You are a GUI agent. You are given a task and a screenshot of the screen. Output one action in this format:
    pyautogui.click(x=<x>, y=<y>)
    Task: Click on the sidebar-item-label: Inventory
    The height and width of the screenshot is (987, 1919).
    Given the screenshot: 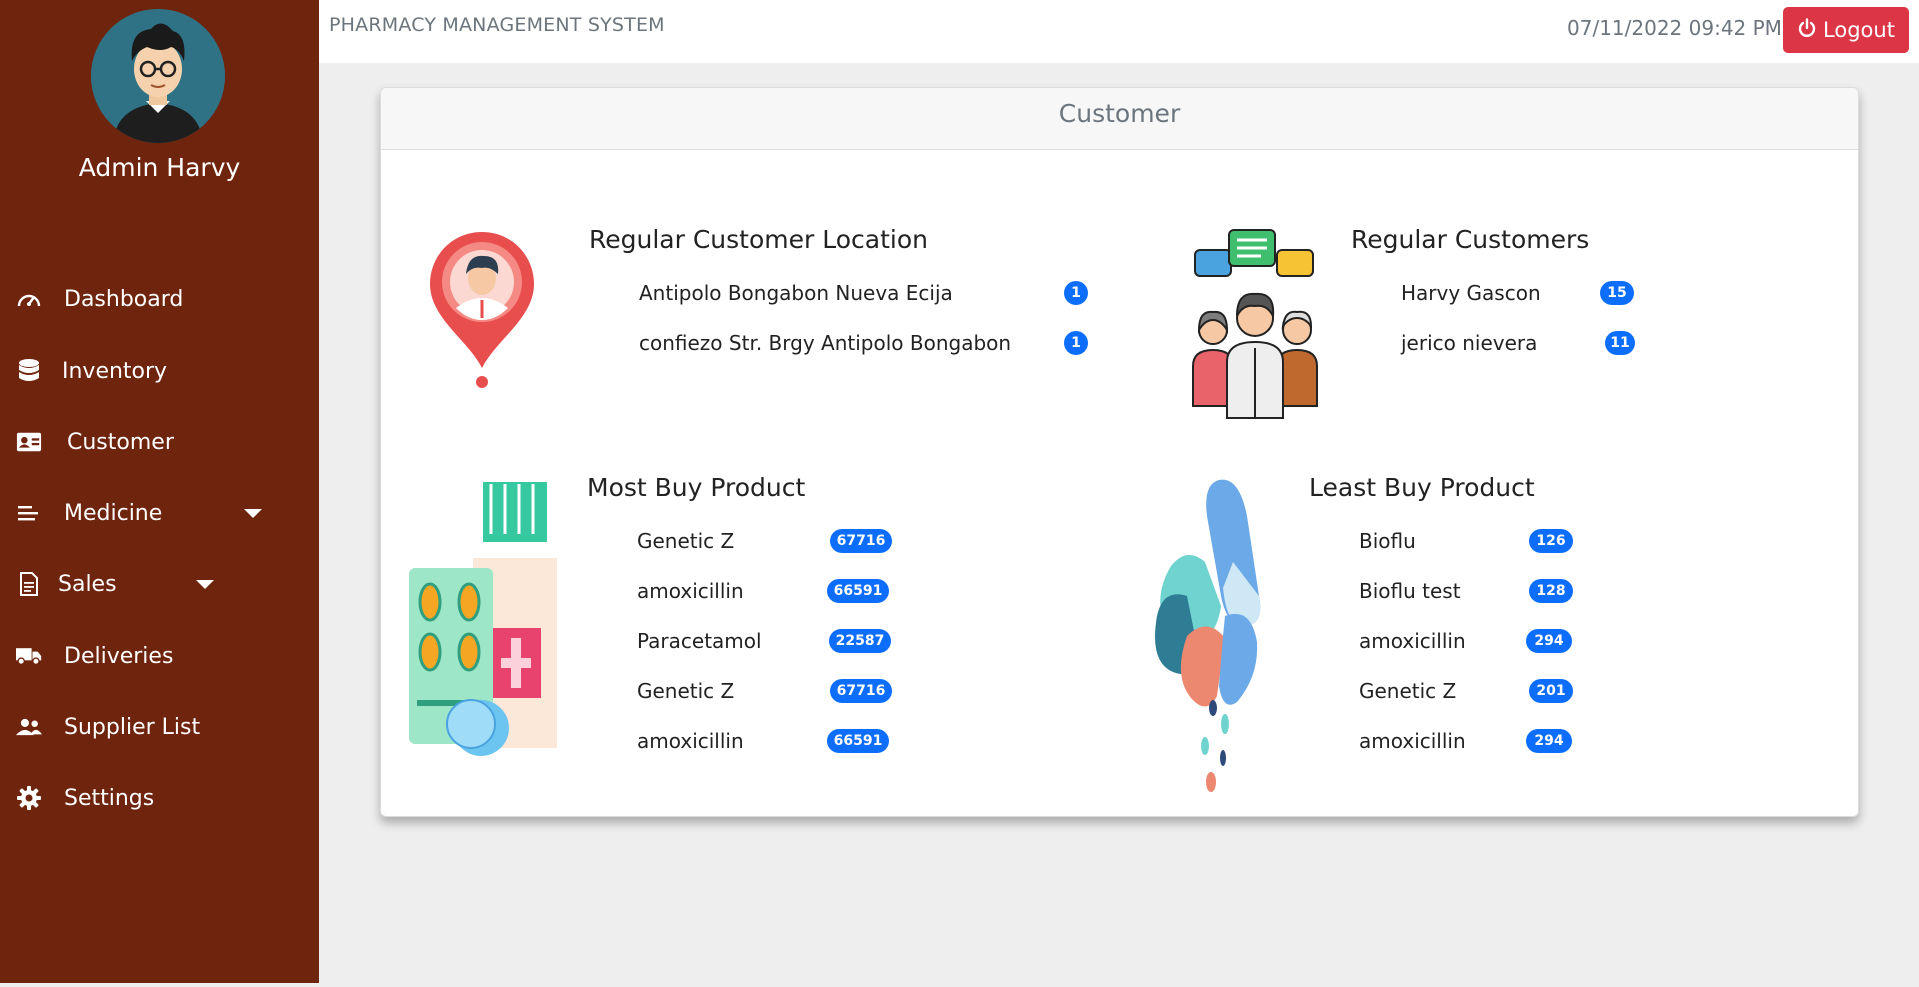 What is the action you would take?
    pyautogui.click(x=115, y=371)
    